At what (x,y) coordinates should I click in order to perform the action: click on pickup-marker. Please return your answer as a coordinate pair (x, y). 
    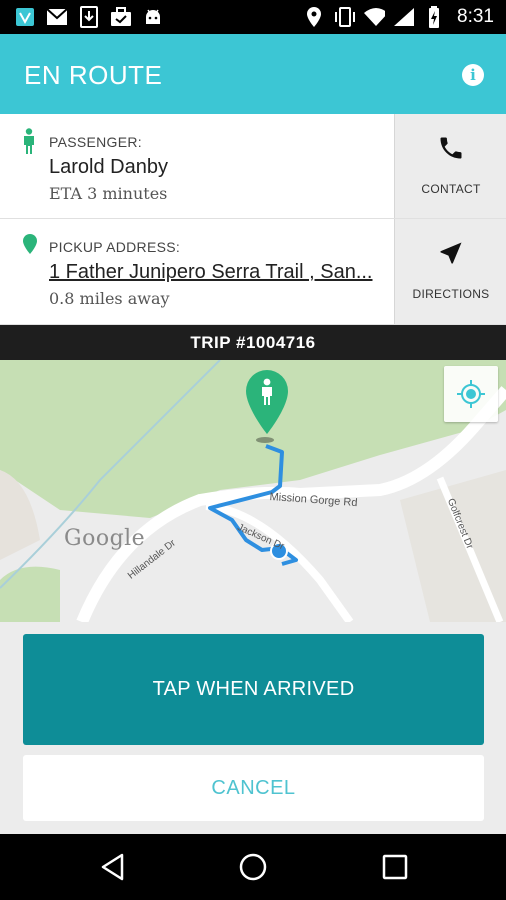
    Looking at the image, I should click on (267, 405).